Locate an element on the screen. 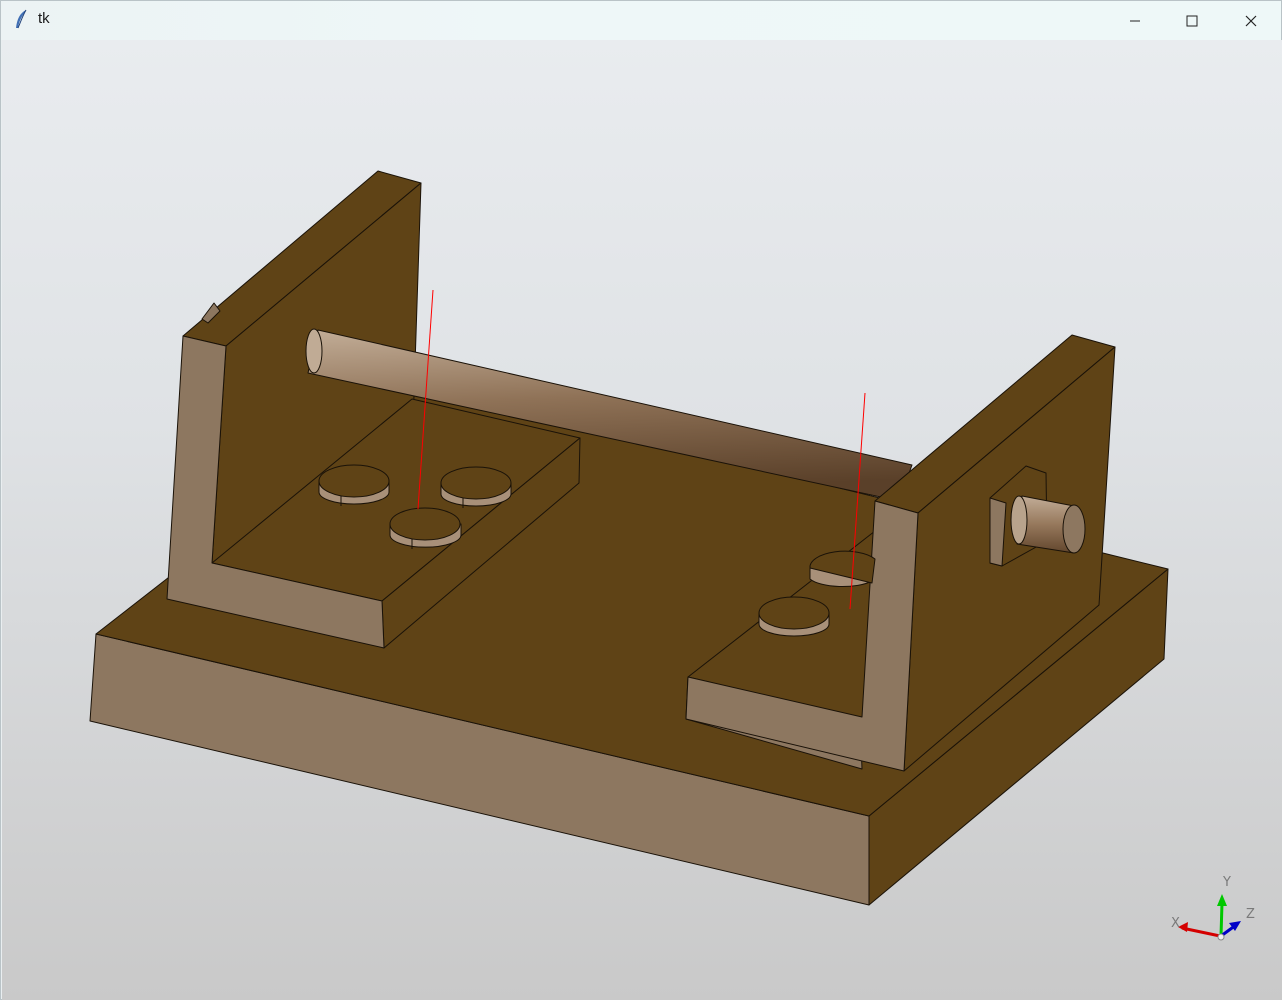 Image resolution: width=1282 pixels, height=1000 pixels. maximize-button is located at coordinates (1192, 20).